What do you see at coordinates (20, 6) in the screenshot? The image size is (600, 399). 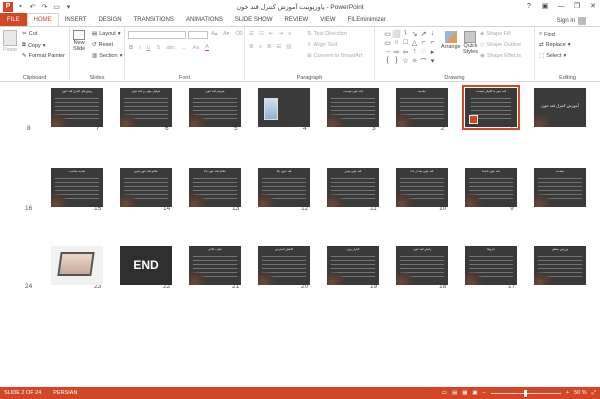 I see `save-icon: ▪` at bounding box center [20, 6].